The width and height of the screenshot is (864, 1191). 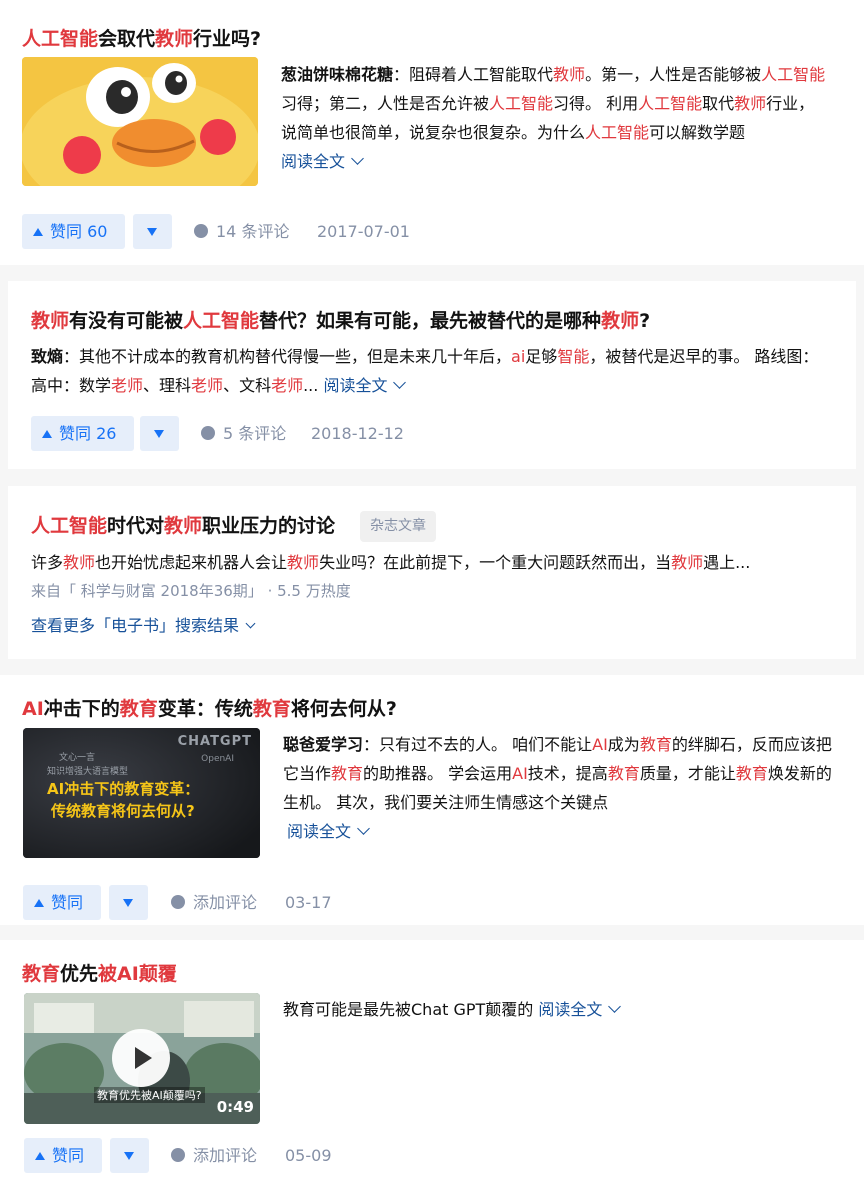 What do you see at coordinates (143, 624) in the screenshot?
I see `more-ebook-results-link: 查看更多「电子书」搜索结果` at bounding box center [143, 624].